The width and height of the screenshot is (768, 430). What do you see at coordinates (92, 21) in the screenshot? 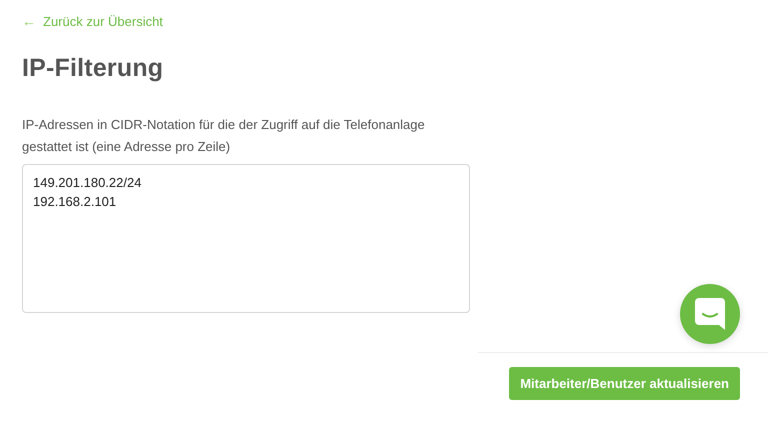
I see `back-link: ← Zurück zur Übersicht` at bounding box center [92, 21].